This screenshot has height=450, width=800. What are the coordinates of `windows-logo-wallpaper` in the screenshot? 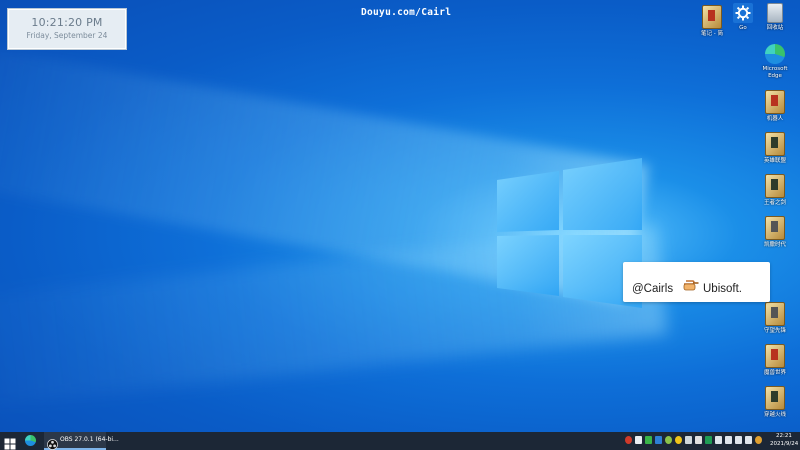 It's located at (569, 233).